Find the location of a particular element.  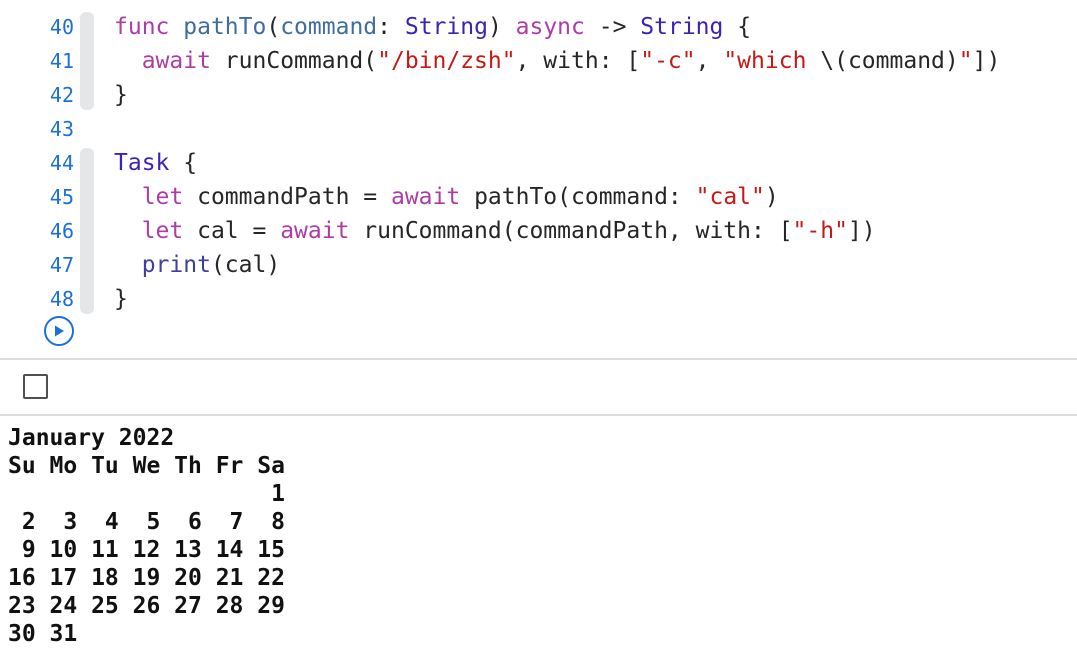

code-token: async is located at coordinates (550, 27).